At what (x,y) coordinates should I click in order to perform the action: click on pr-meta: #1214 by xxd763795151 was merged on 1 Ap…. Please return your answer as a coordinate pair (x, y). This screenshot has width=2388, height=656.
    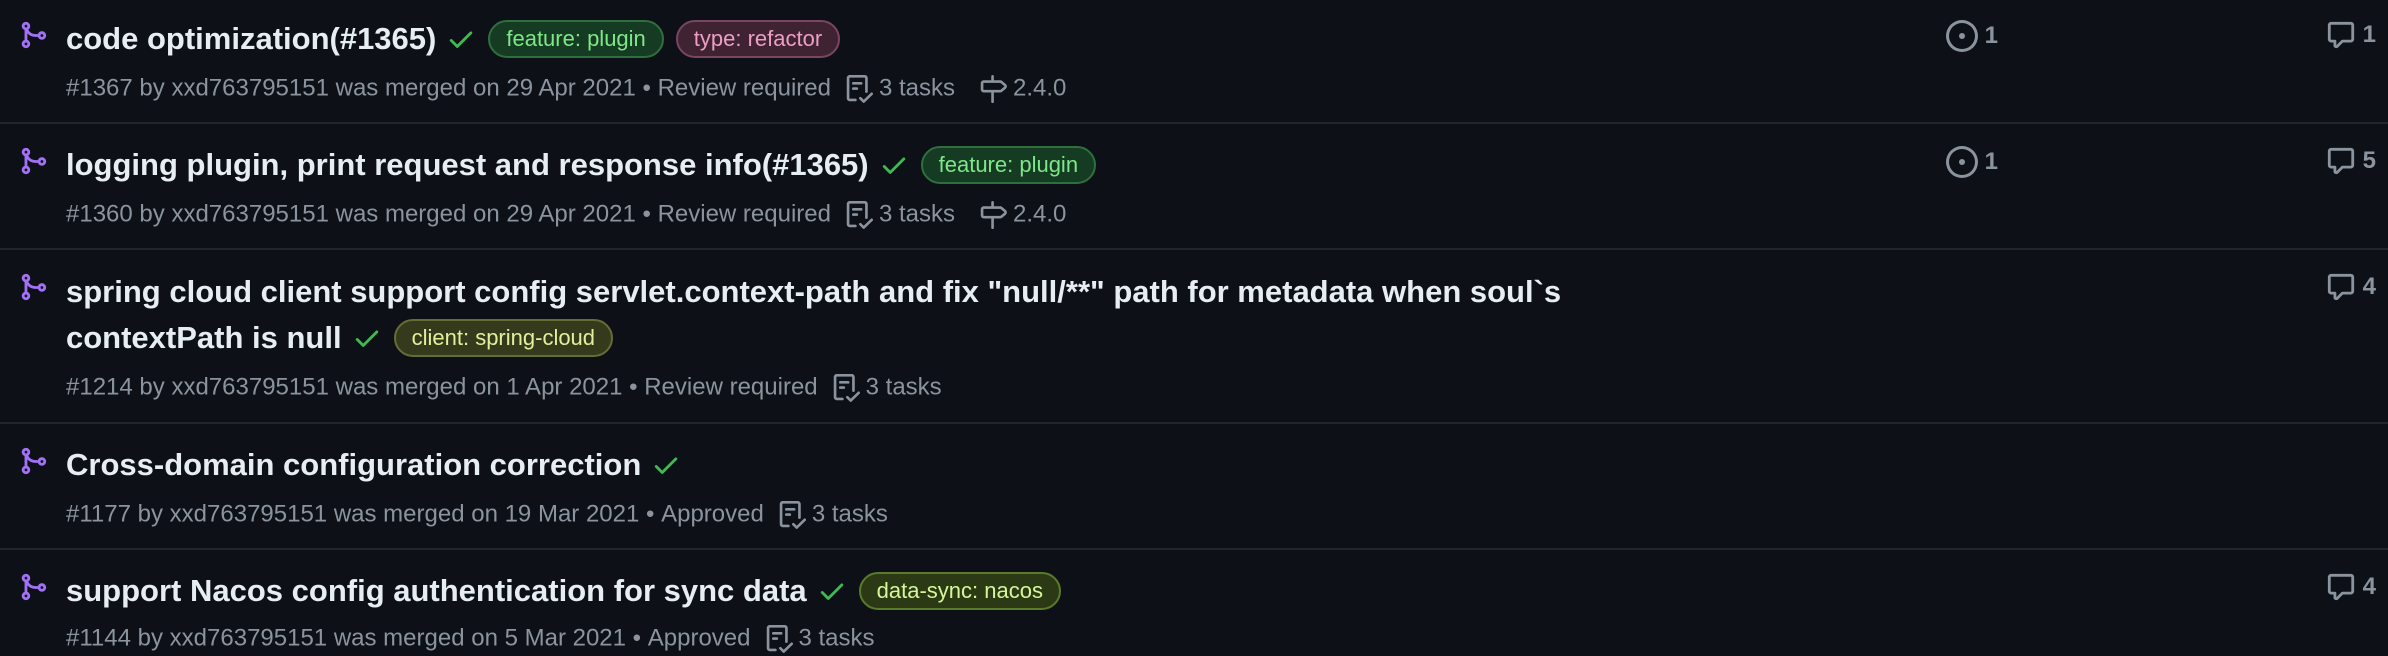
    Looking at the image, I should click on (504, 387).